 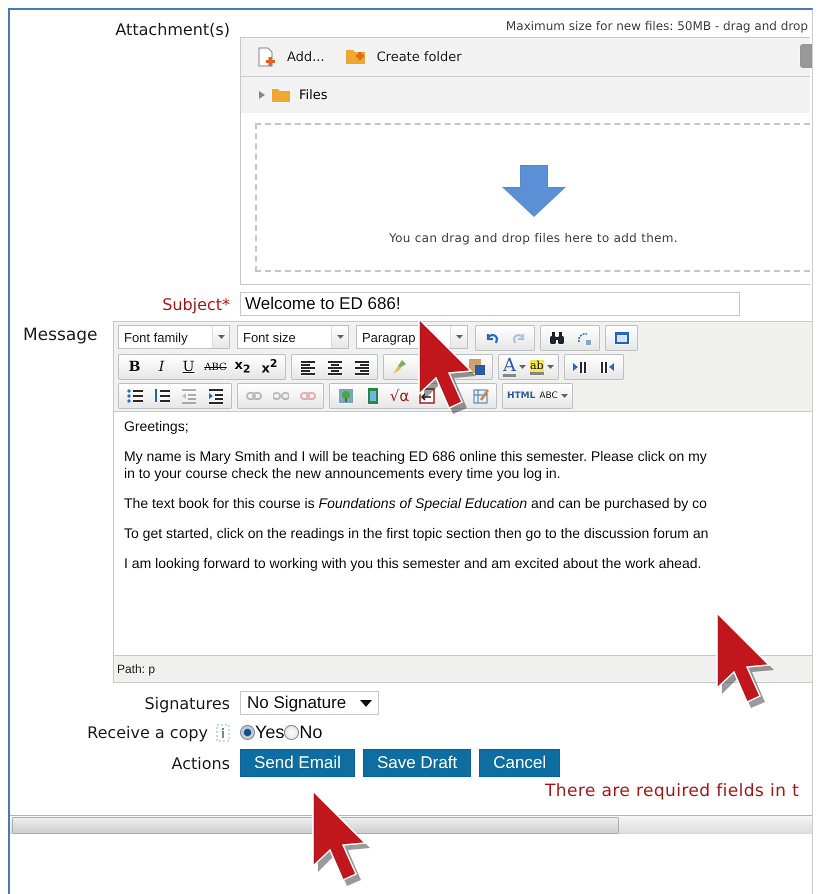 What do you see at coordinates (187, 703) in the screenshot?
I see `field-label: Signatures` at bounding box center [187, 703].